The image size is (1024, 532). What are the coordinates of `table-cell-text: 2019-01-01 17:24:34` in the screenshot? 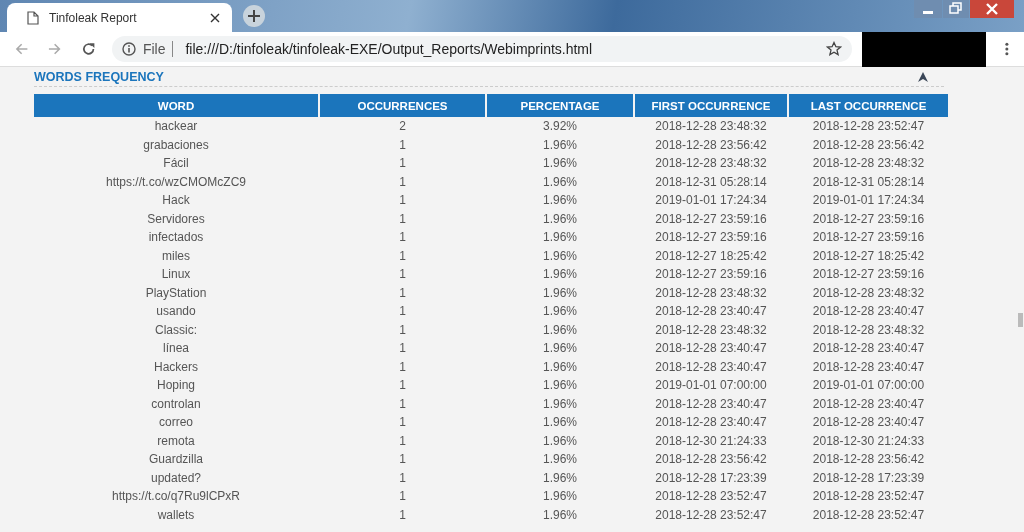 It's located at (868, 201).